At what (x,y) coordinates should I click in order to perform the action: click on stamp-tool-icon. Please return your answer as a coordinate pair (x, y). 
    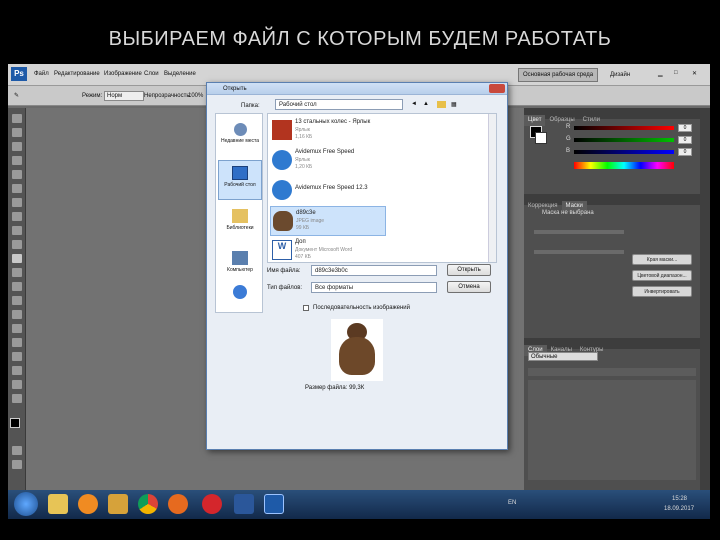
    Looking at the image, I should click on (17, 230).